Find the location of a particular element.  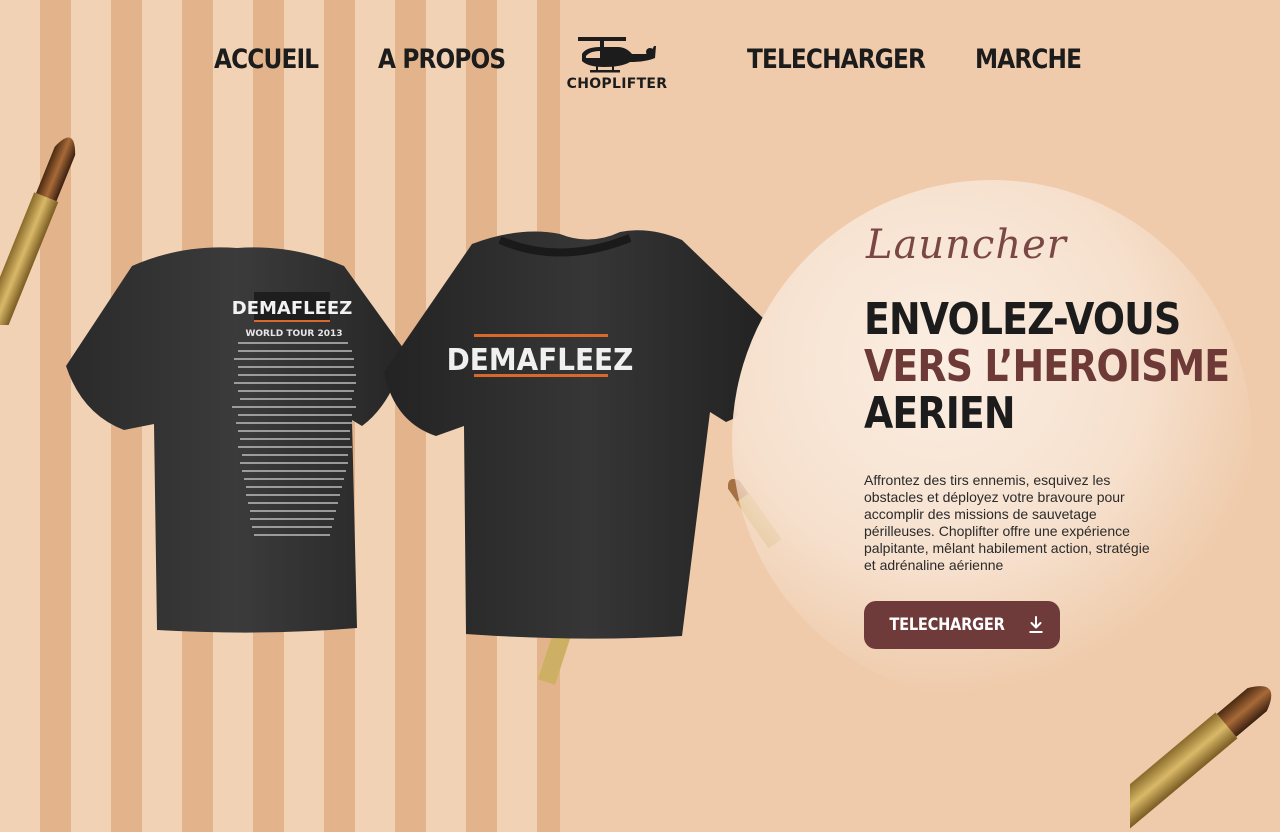

tshirt-back-image: DEMAFLEEZ WORLD TOUR 2013 is located at coordinates (236, 440).